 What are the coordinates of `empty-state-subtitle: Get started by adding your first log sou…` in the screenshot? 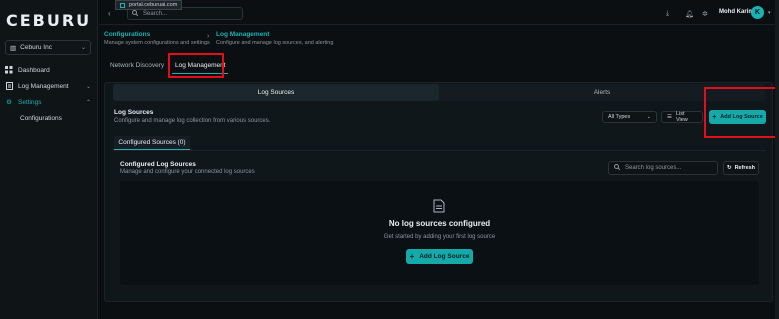 It's located at (439, 237).